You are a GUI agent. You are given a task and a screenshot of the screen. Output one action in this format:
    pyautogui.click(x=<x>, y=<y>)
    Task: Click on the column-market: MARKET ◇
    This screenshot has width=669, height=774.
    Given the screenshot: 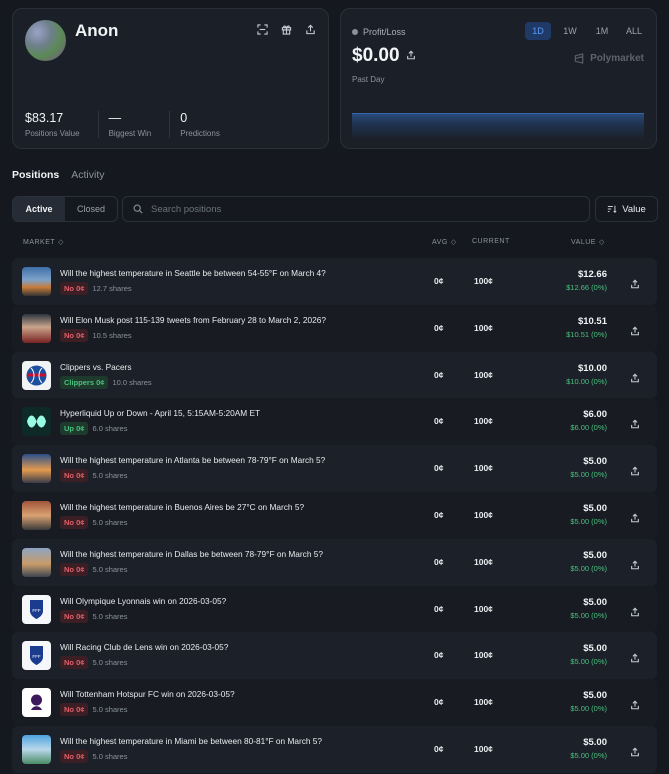 What is the action you would take?
    pyautogui.click(x=43, y=242)
    